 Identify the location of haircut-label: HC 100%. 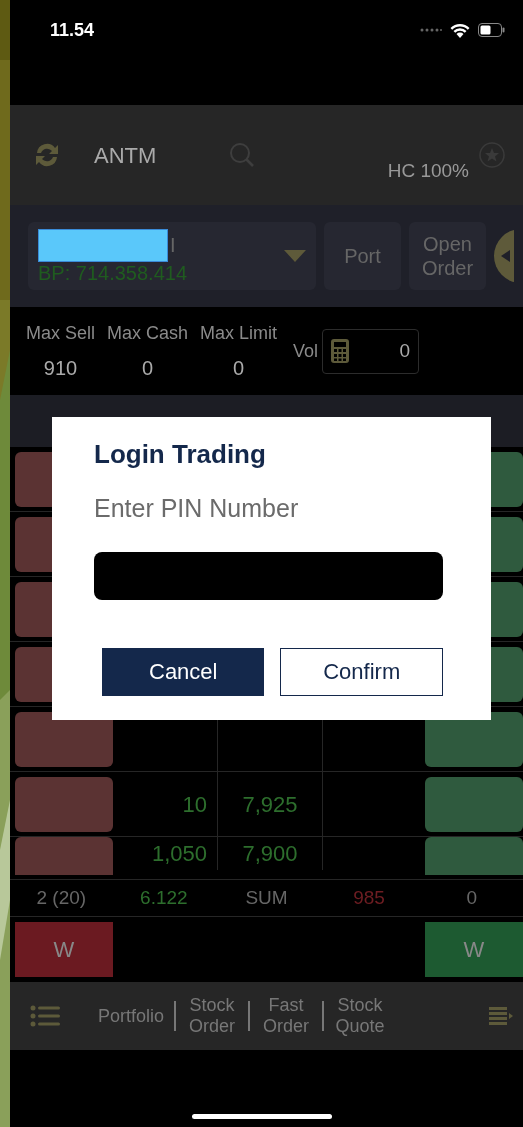
(428, 170).